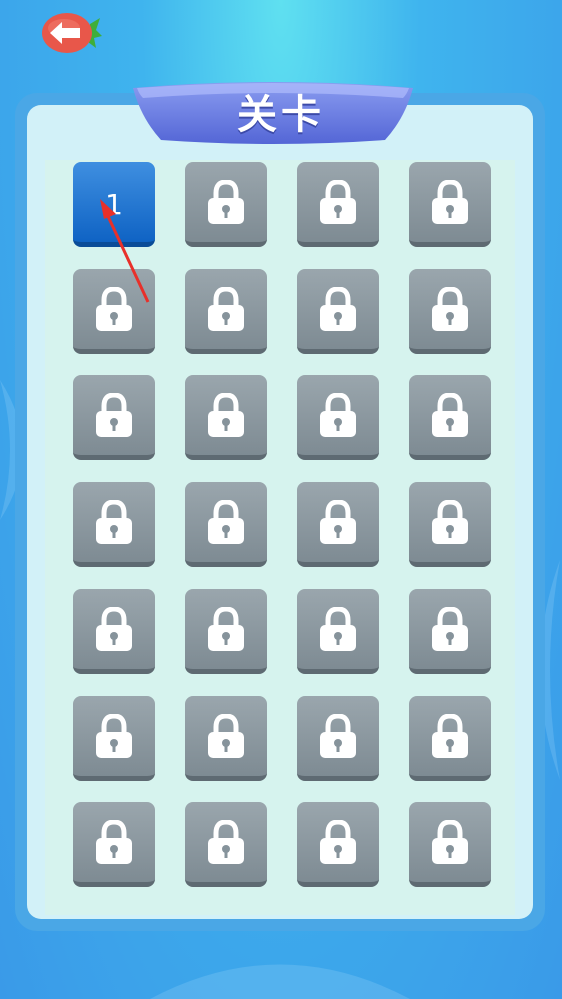 This screenshot has height=999, width=562. I want to click on level-number: 1, so click(114, 204).